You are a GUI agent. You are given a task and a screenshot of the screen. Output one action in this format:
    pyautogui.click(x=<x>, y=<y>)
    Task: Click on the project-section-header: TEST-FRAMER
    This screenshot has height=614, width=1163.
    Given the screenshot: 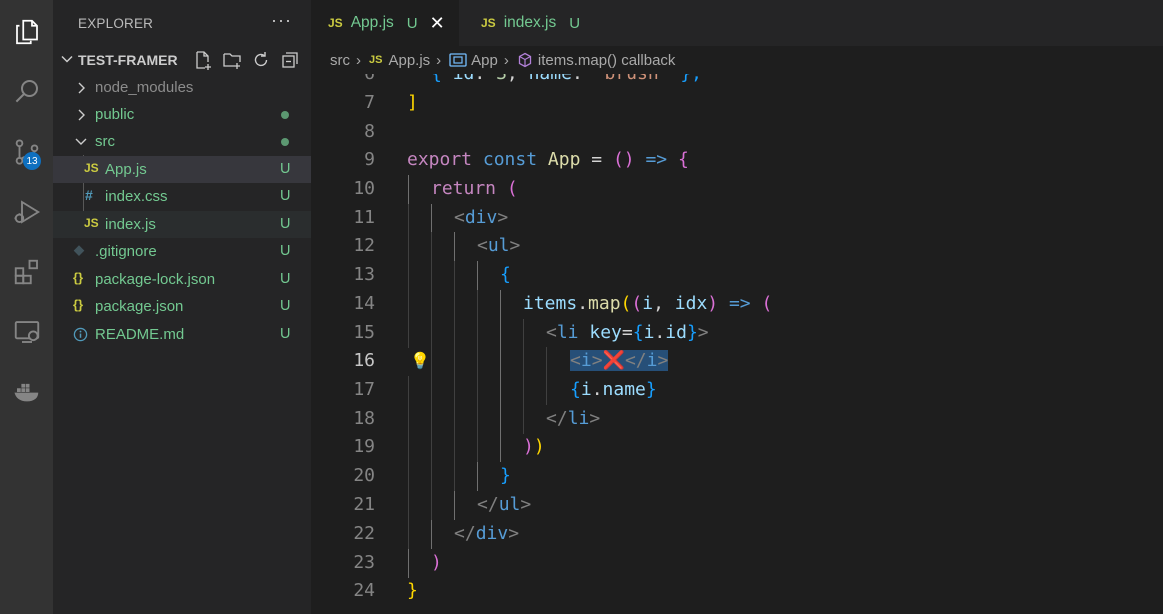 What is the action you would take?
    pyautogui.click(x=182, y=60)
    